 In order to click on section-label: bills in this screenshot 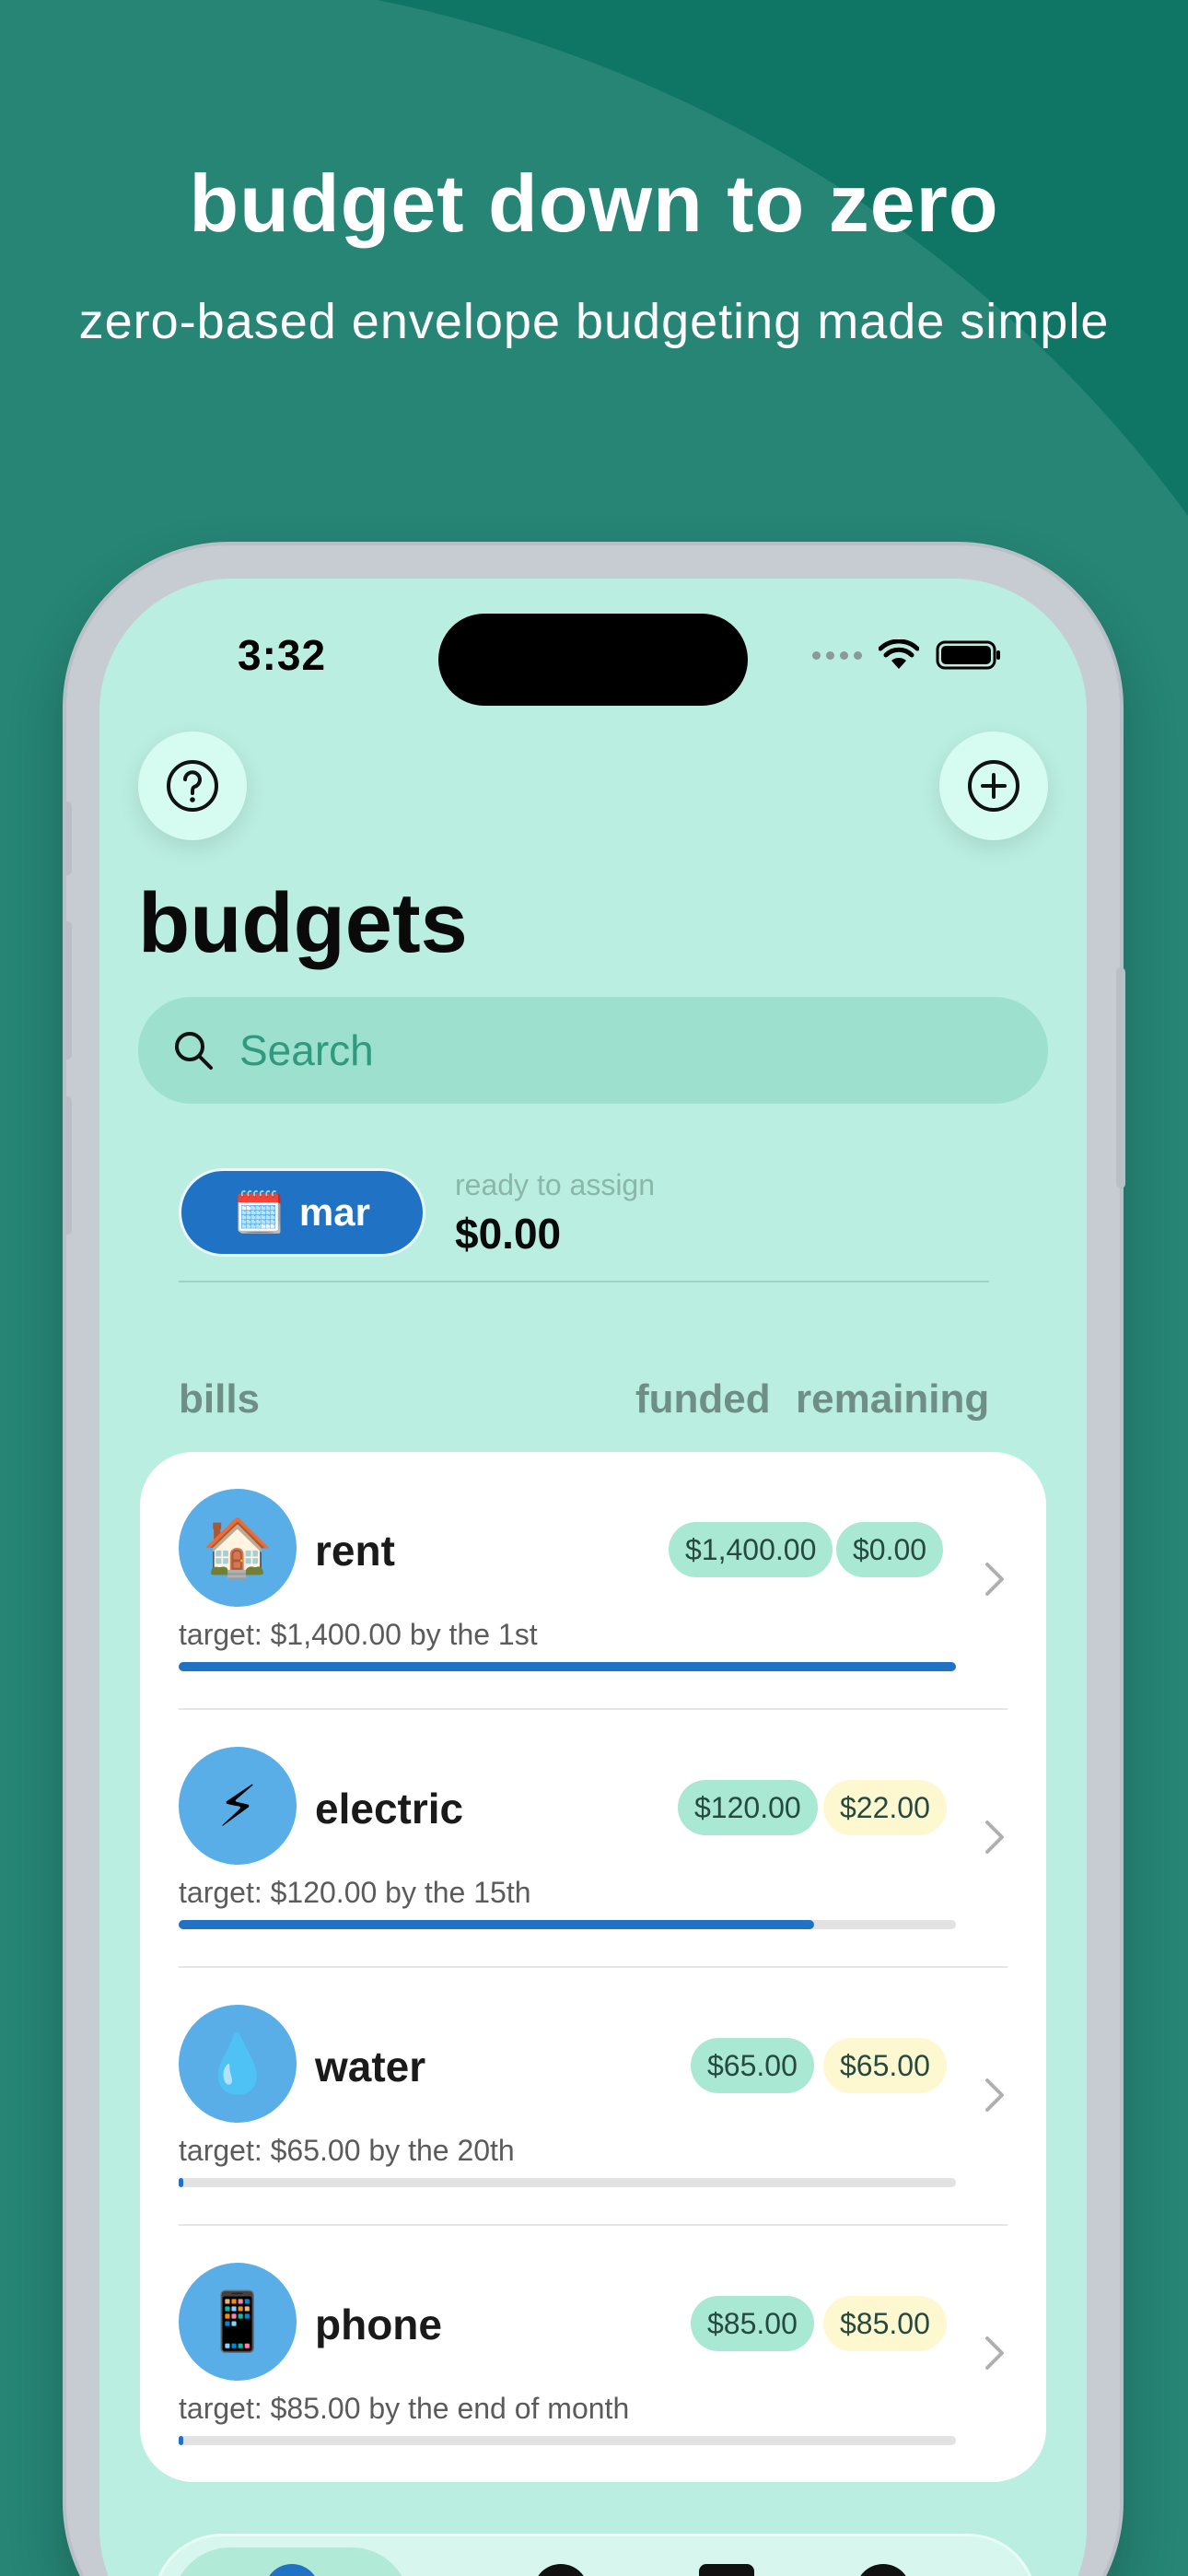, I will do `click(220, 1399)`.